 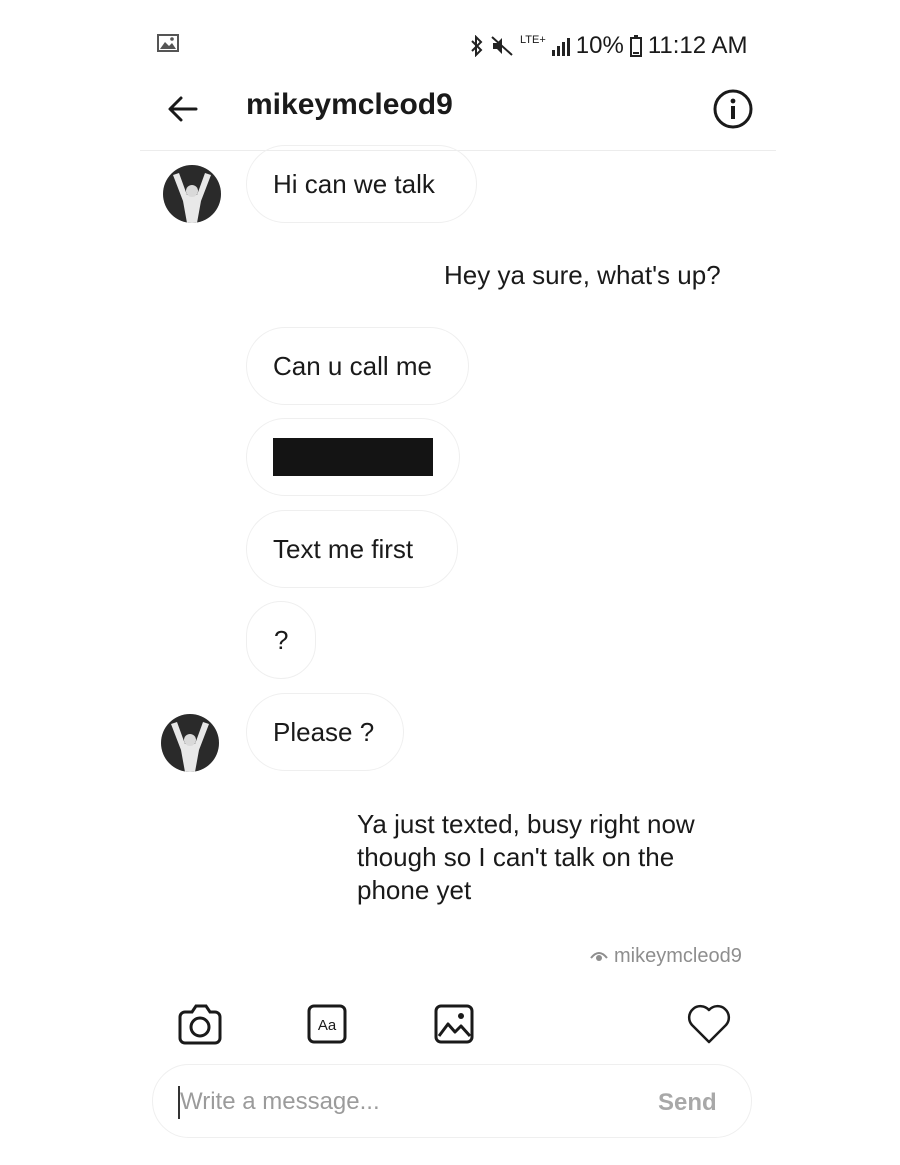 I want to click on seen-indicator: mikeymcleod9, so click(x=666, y=956).